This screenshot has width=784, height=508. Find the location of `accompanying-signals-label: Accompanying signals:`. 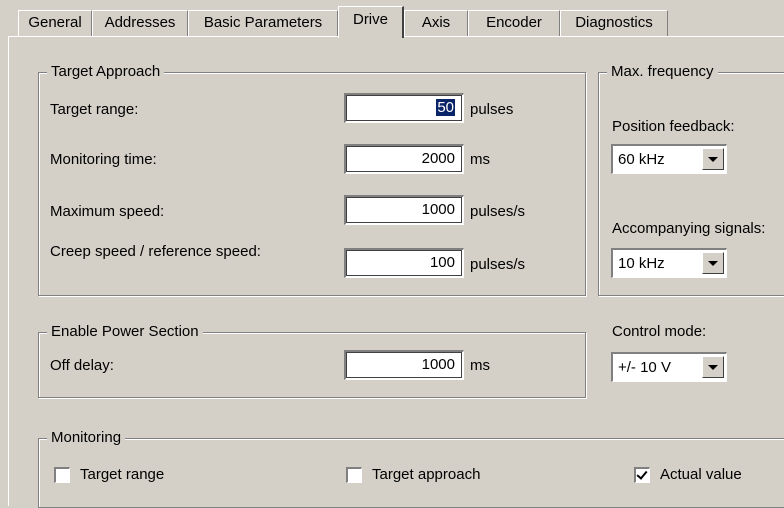

accompanying-signals-label: Accompanying signals: is located at coordinates (689, 228).